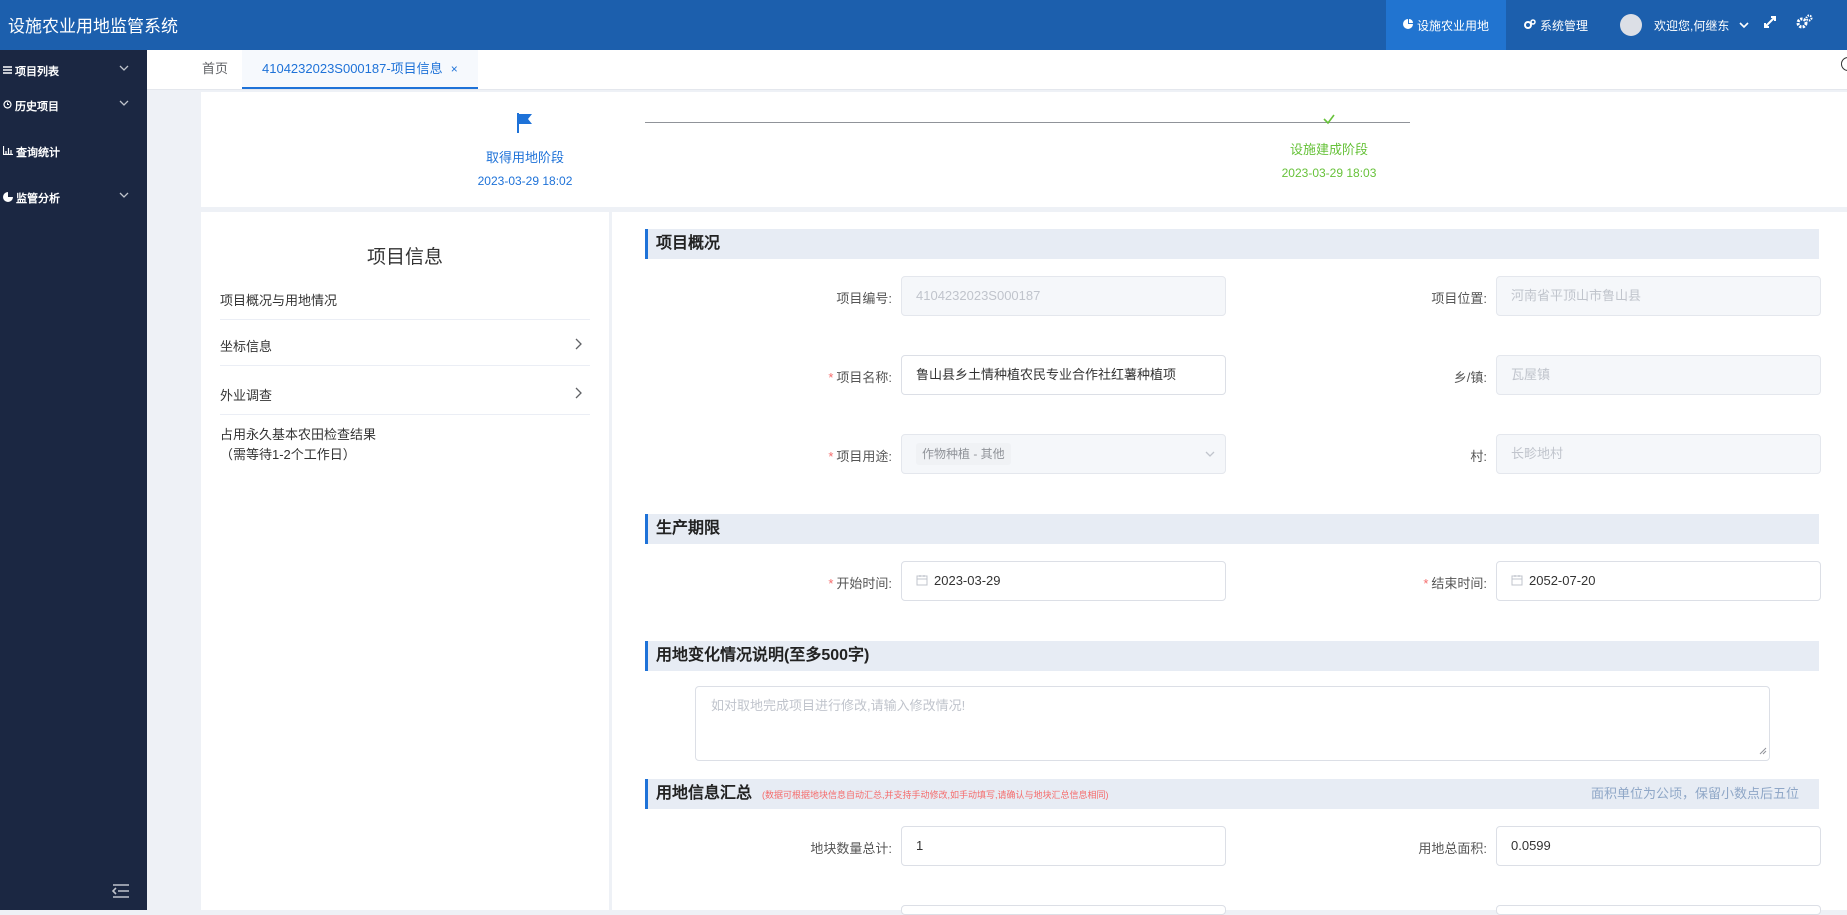  What do you see at coordinates (1694, 793) in the screenshot?
I see `area-unit-note: 面积单位为公顷，保留小数点后五位` at bounding box center [1694, 793].